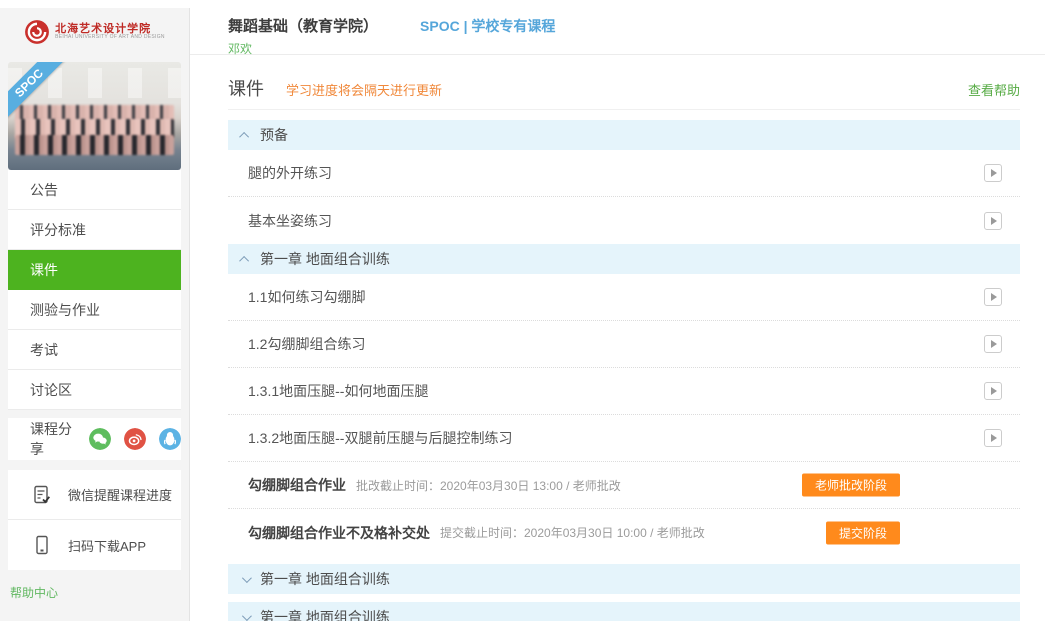  What do you see at coordinates (624, 135) in the screenshot?
I see `section-header-prep: 预备` at bounding box center [624, 135].